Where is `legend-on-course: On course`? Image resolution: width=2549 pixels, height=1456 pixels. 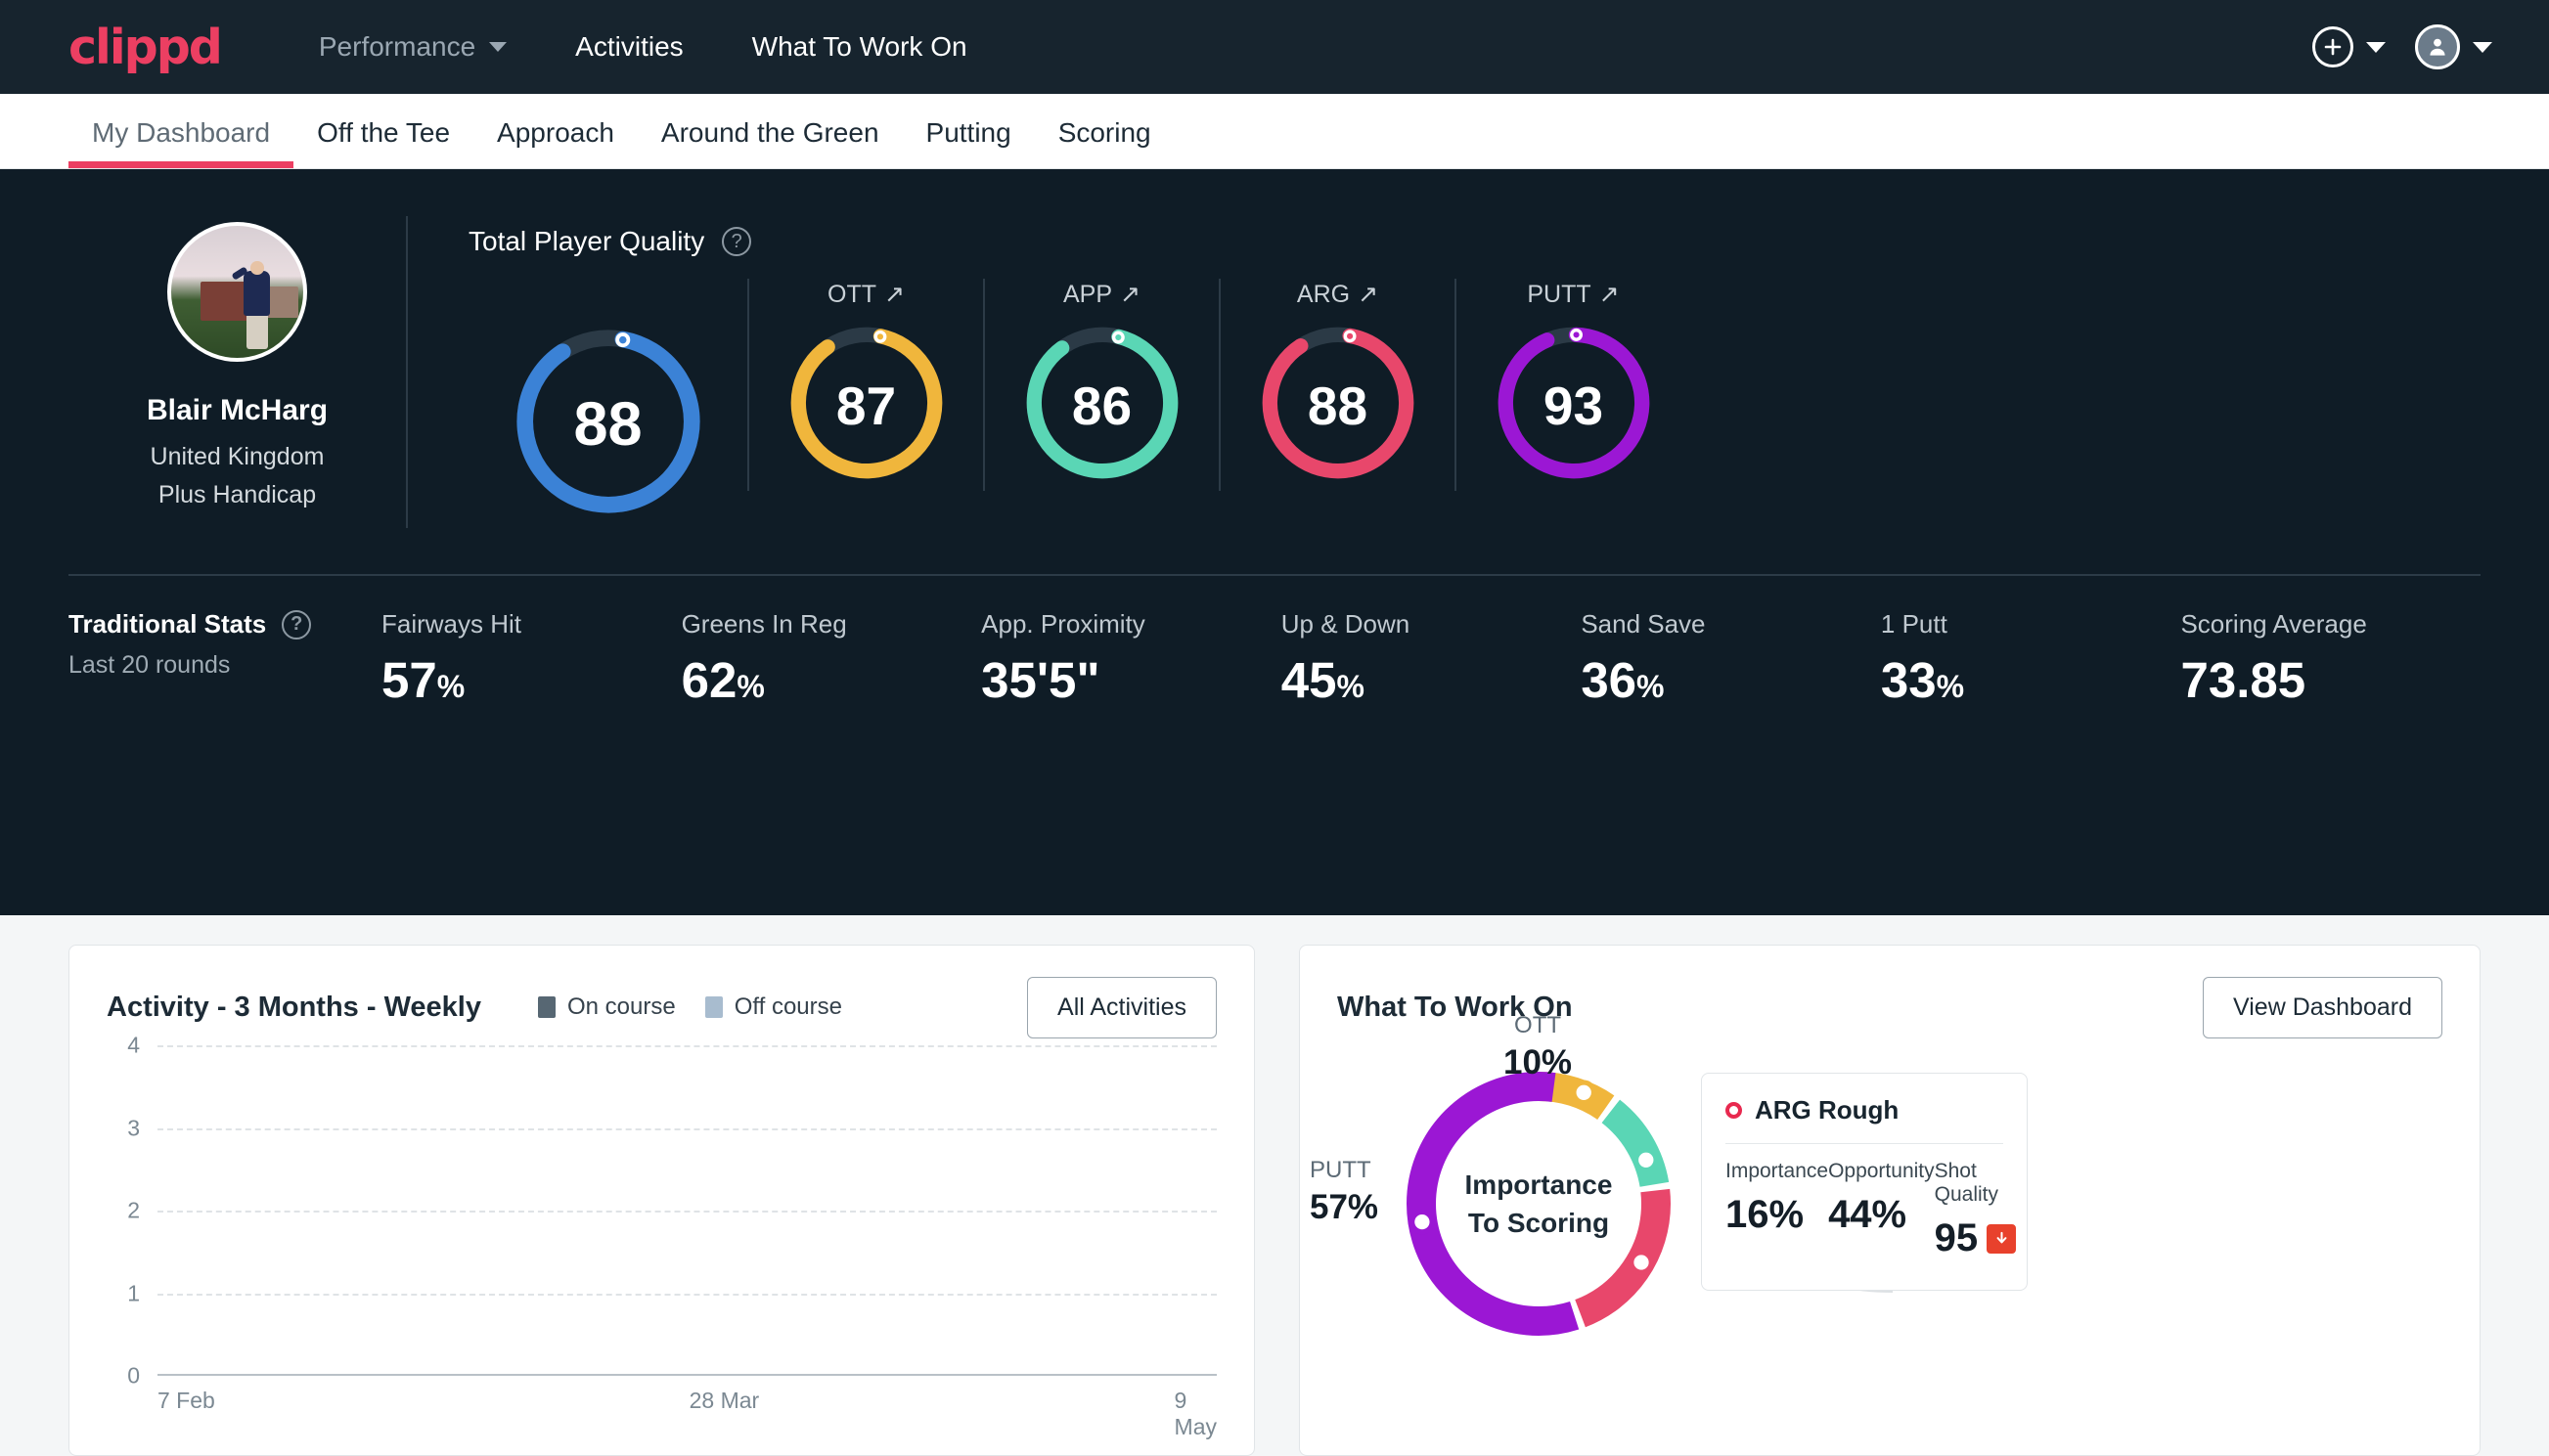
legend-on-course: On course is located at coordinates (607, 1007).